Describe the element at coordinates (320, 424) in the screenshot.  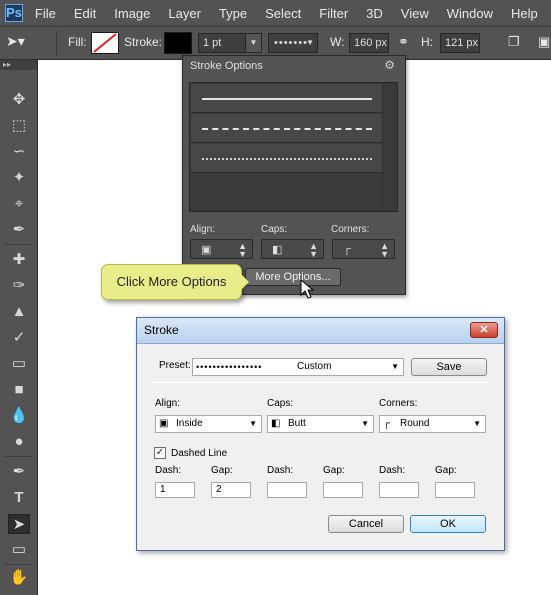
I see `caps-dropdown: ◧ Butt ▼` at that location.